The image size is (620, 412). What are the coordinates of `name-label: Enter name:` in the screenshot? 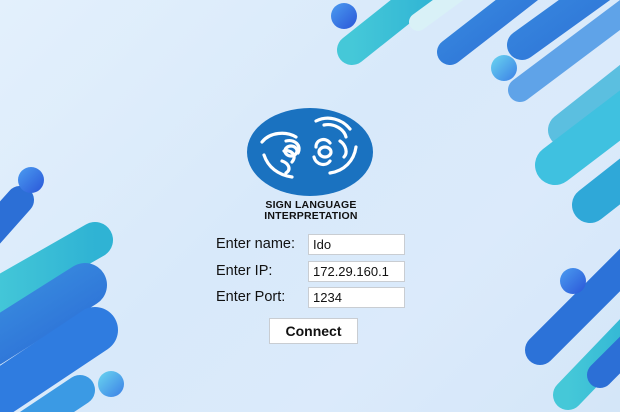 It's located at (255, 244).